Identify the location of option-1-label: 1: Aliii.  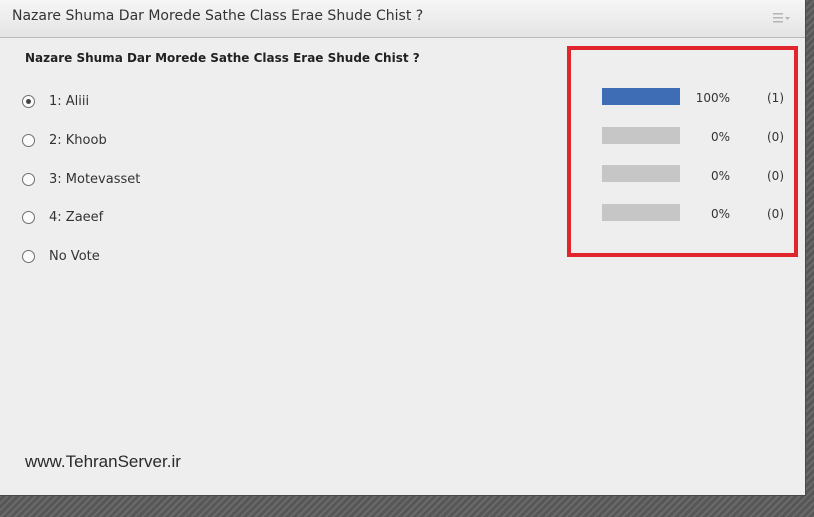
(69, 101).